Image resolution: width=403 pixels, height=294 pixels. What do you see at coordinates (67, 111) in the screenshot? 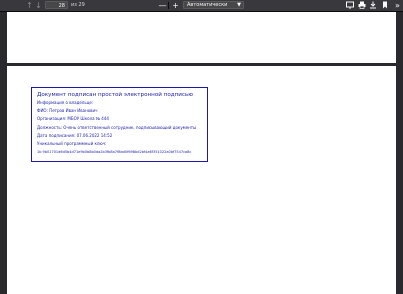
I see `stamp-fio: ФИО: Петров Иван Иванович` at bounding box center [67, 111].